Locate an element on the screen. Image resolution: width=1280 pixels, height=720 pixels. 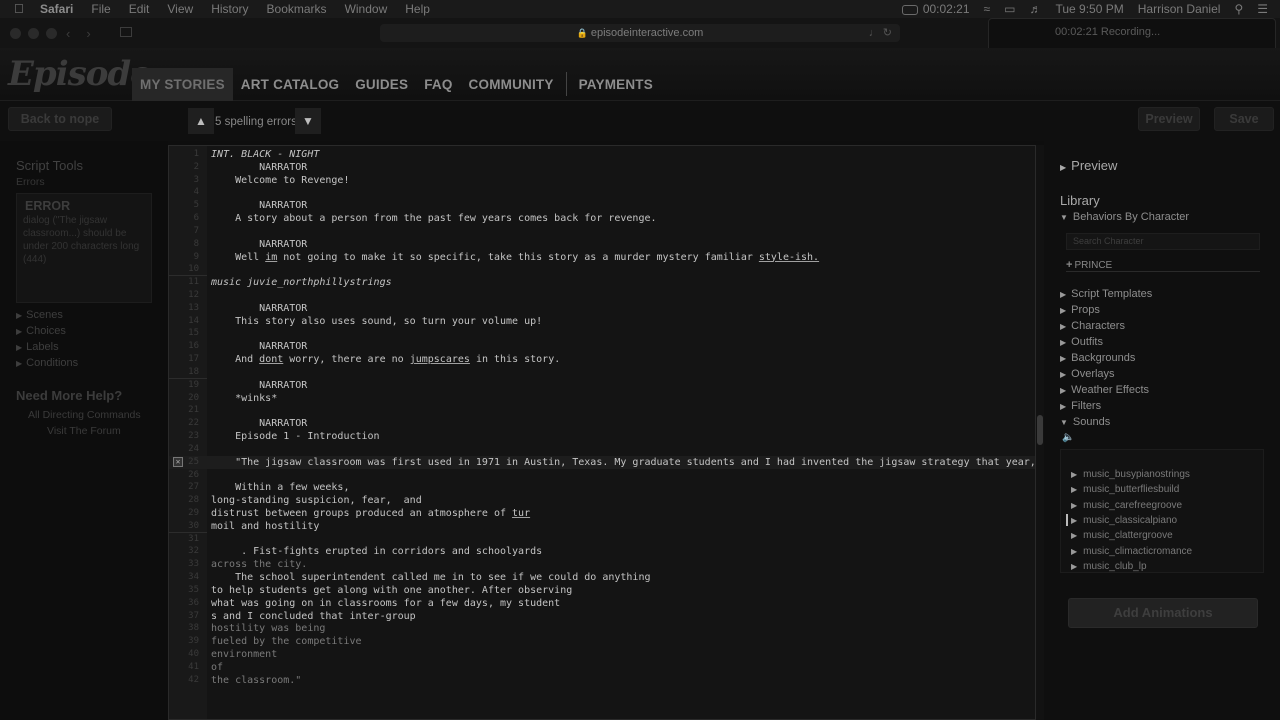
library-category: ▶ Overlays is located at coordinates (1087, 374).